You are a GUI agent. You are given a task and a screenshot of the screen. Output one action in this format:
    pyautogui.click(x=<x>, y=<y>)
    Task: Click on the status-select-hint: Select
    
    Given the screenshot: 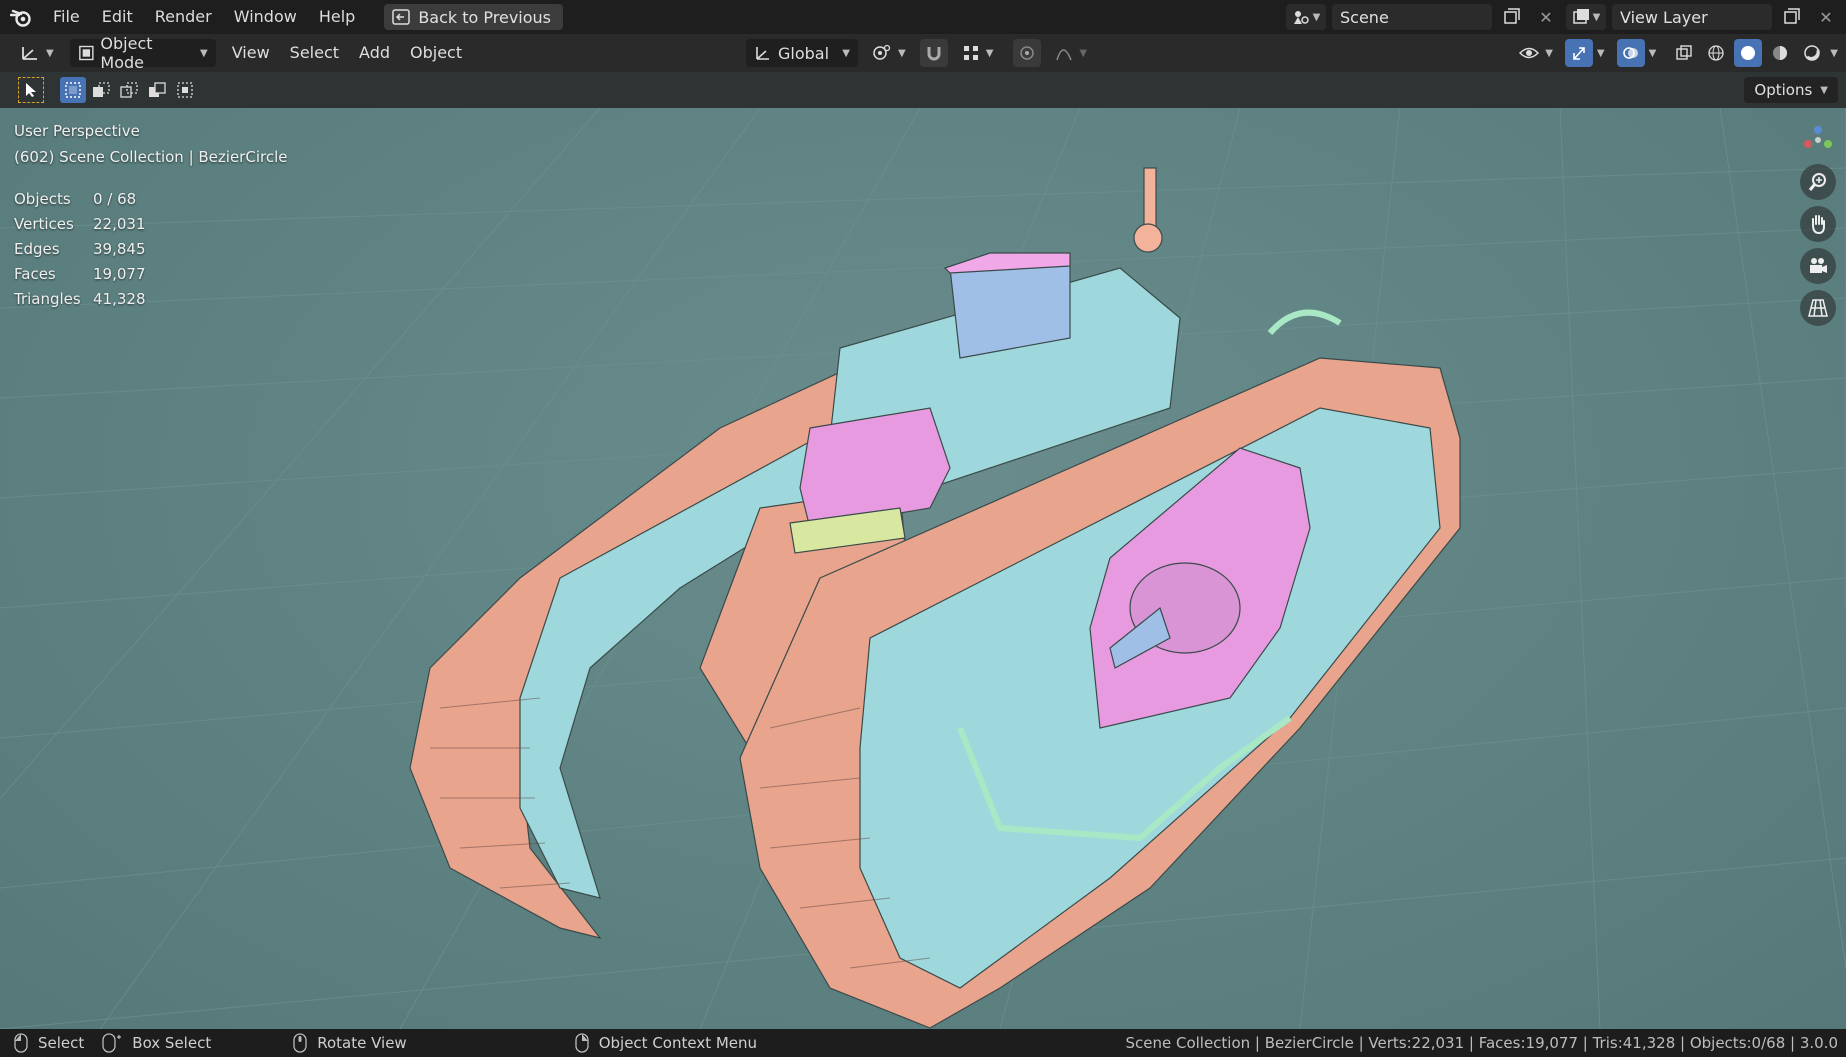 What is the action you would take?
    pyautogui.click(x=49, y=1043)
    